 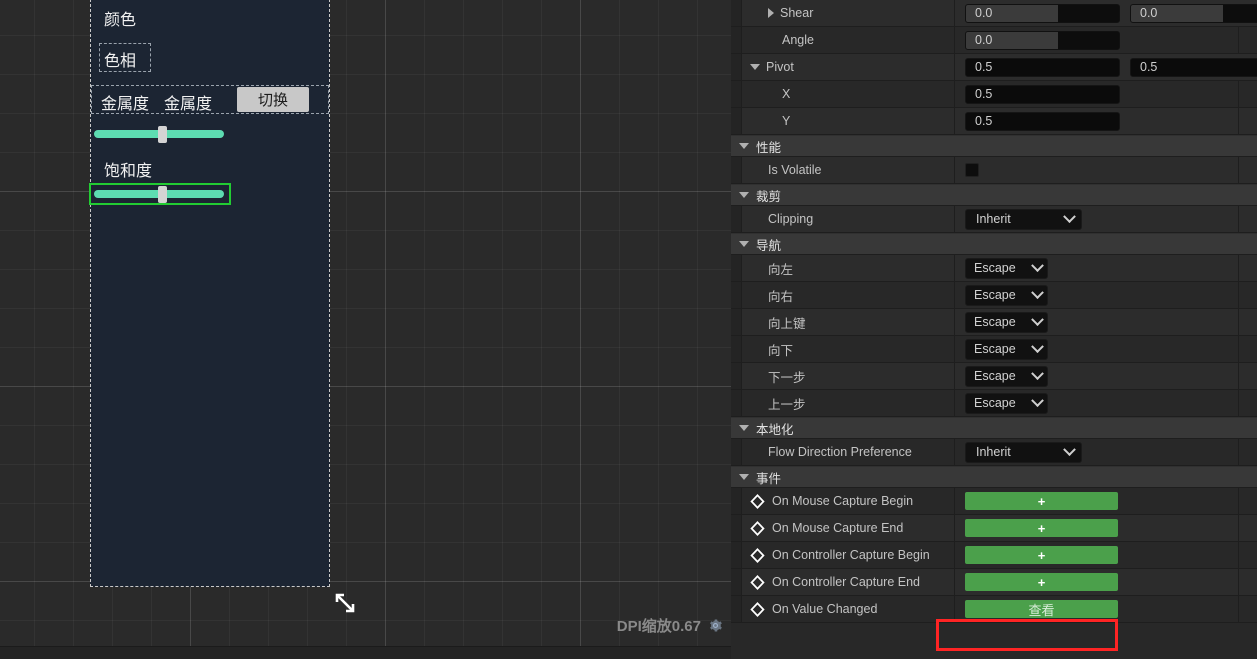 I want to click on section-header: 裁剪, so click(x=994, y=195).